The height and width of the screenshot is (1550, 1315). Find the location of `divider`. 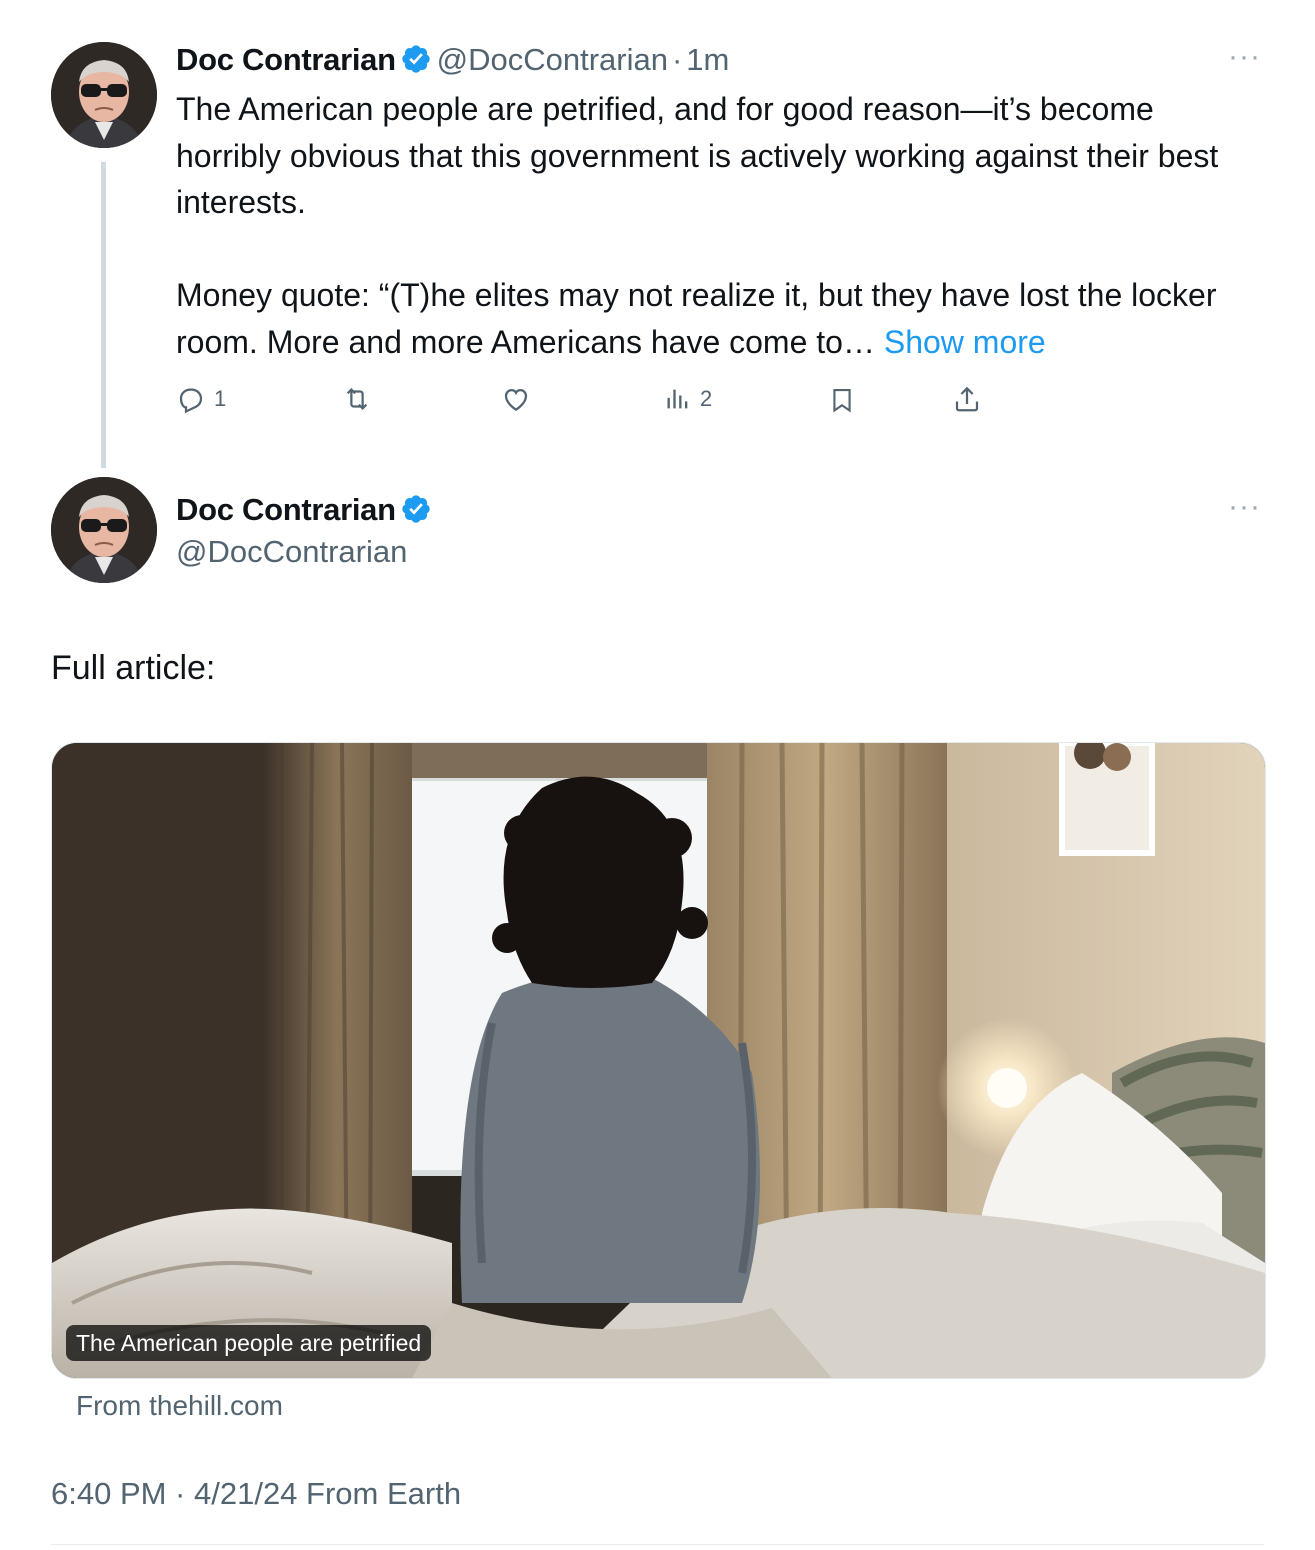

divider is located at coordinates (657, 1544).